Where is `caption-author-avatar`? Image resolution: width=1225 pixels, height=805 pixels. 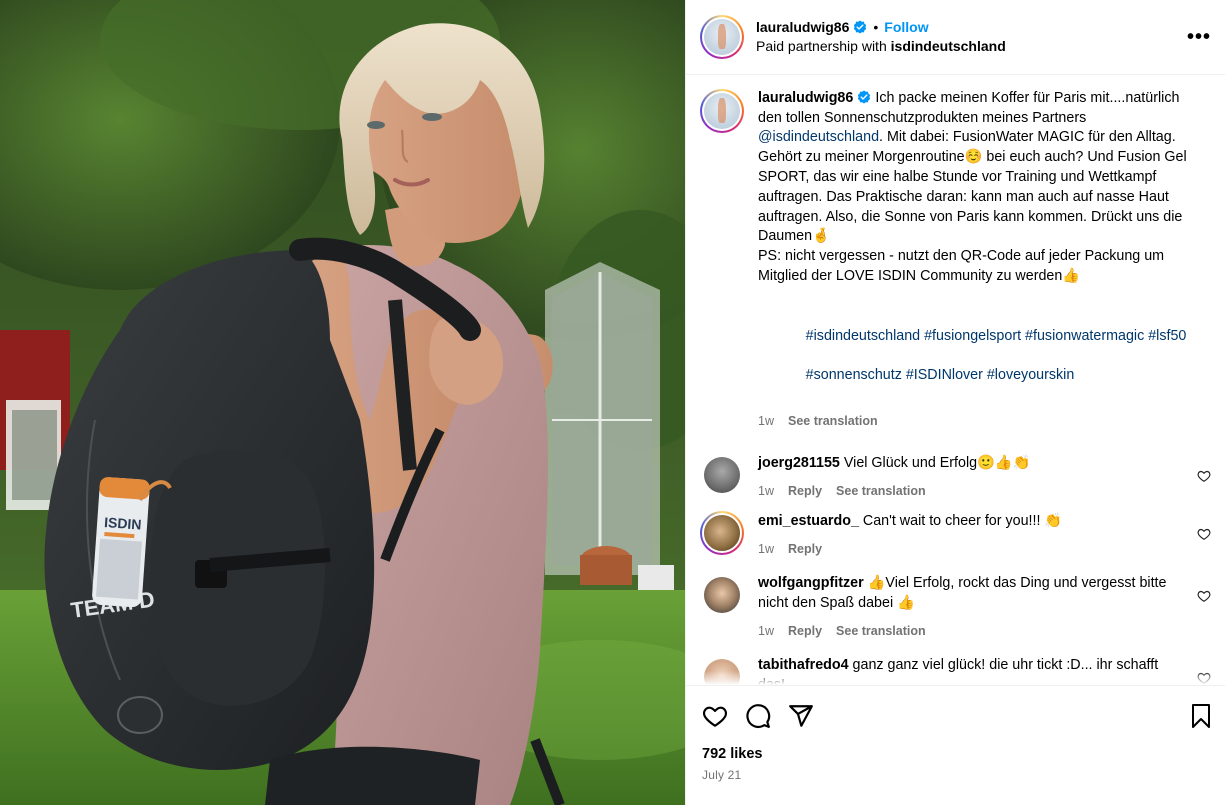
caption-author-avatar is located at coordinates (722, 110).